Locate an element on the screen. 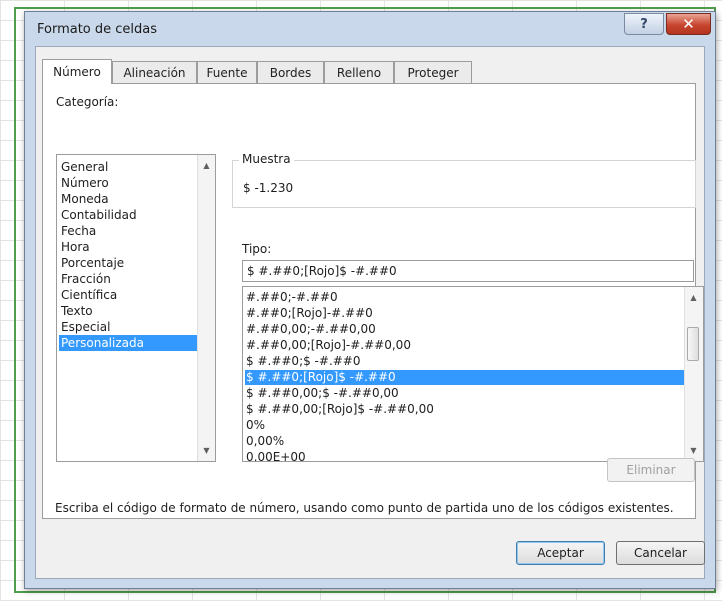 This screenshot has height=601, width=722. category-item: Porcentaje is located at coordinates (128, 263).